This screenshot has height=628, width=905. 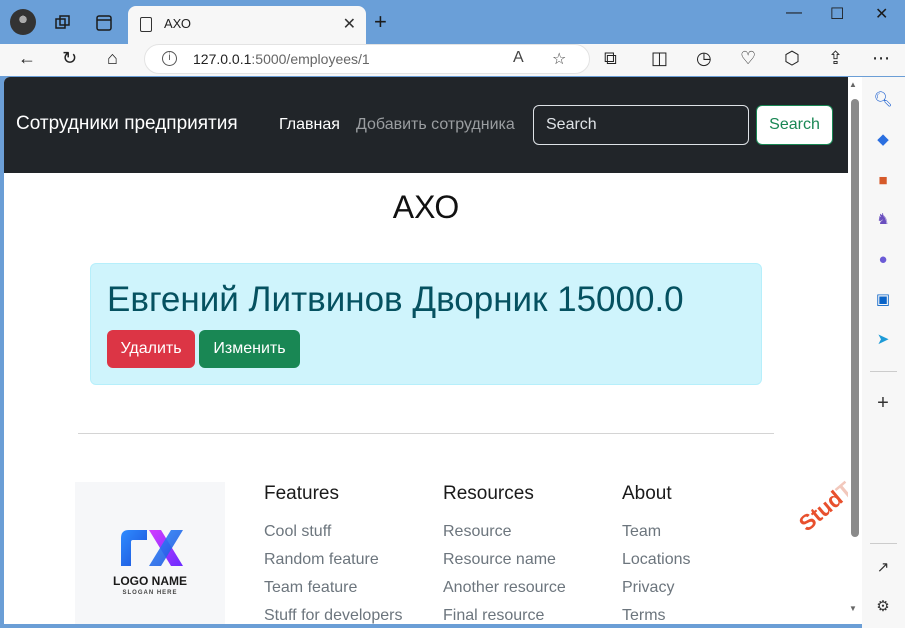 I want to click on footer-logo: LOGO NAME SLOGAN HERE, so click(x=150, y=553).